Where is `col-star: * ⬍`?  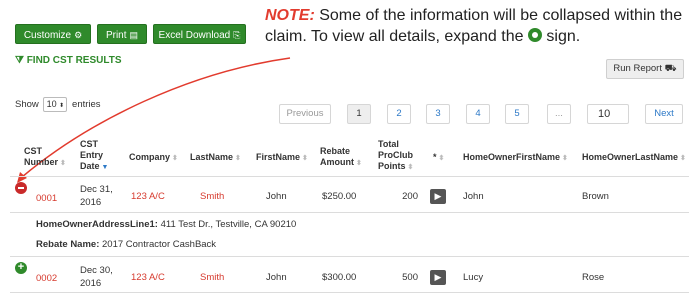 col-star: * ⬍ is located at coordinates (441, 158).